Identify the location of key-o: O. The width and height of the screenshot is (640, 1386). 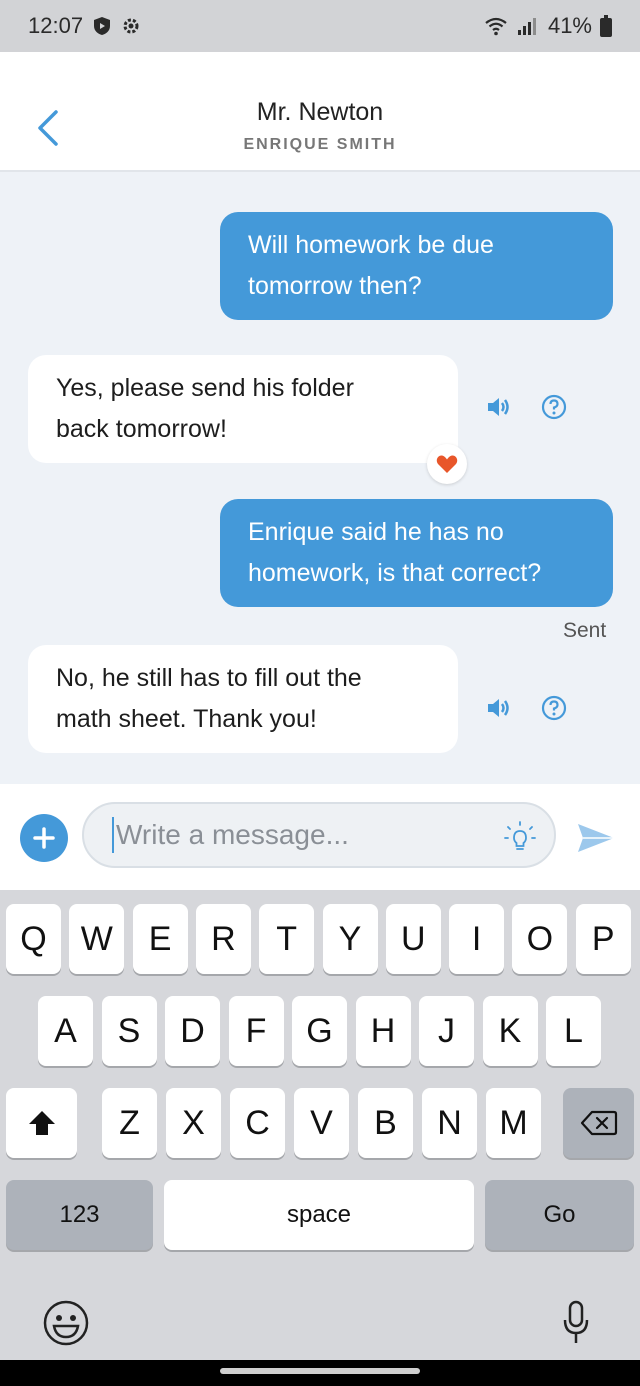
(540, 939).